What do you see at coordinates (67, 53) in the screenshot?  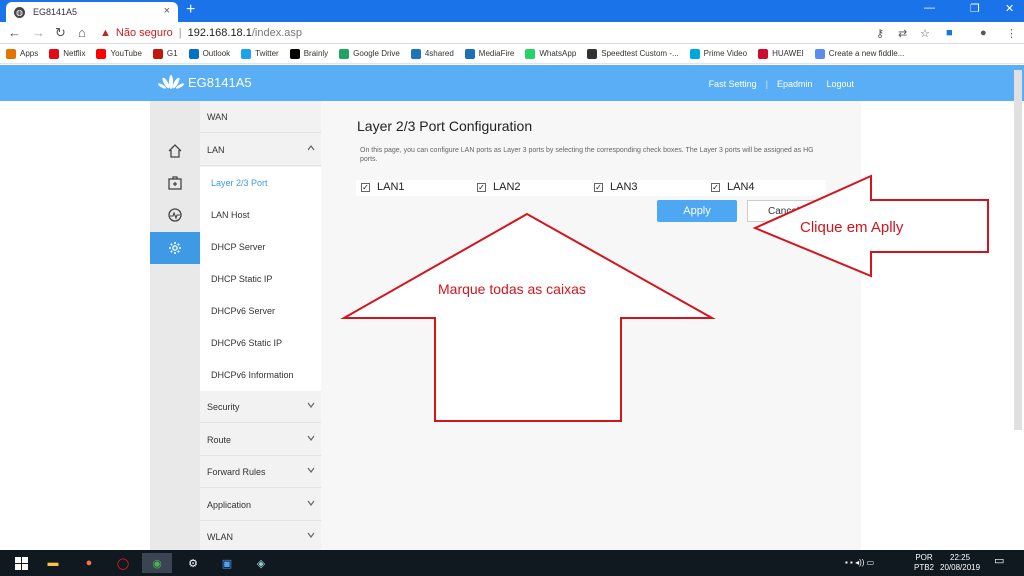 I see `bookmark-item: Netflix` at bounding box center [67, 53].